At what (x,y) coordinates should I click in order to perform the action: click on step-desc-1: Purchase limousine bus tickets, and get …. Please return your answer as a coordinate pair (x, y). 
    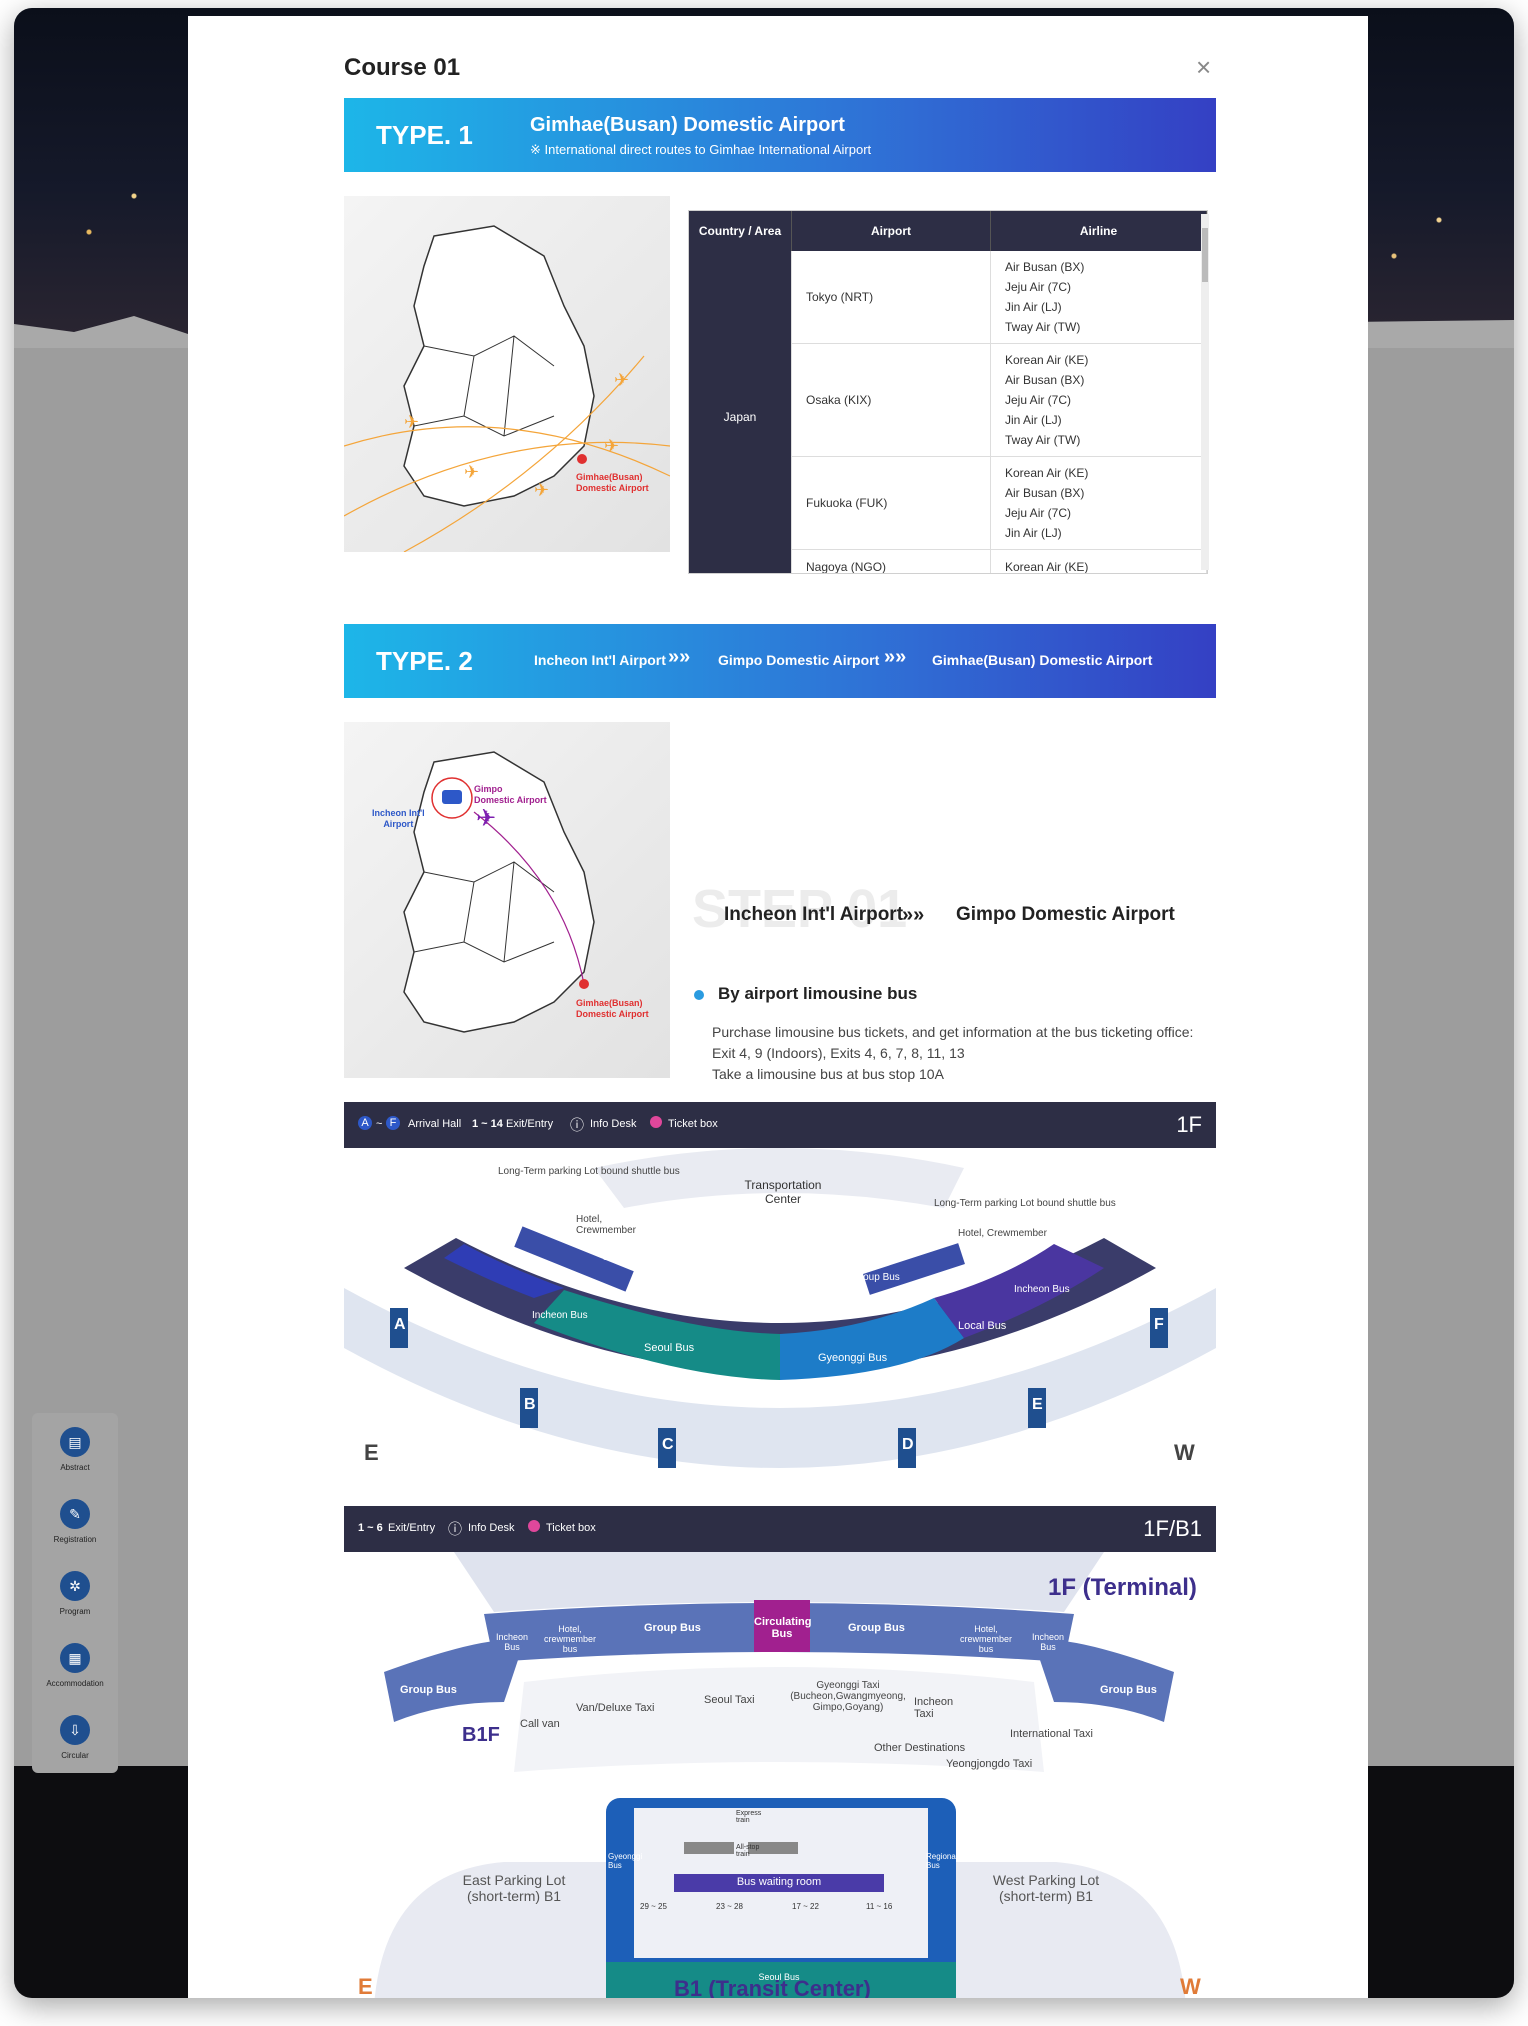
    Looking at the image, I should click on (953, 1032).